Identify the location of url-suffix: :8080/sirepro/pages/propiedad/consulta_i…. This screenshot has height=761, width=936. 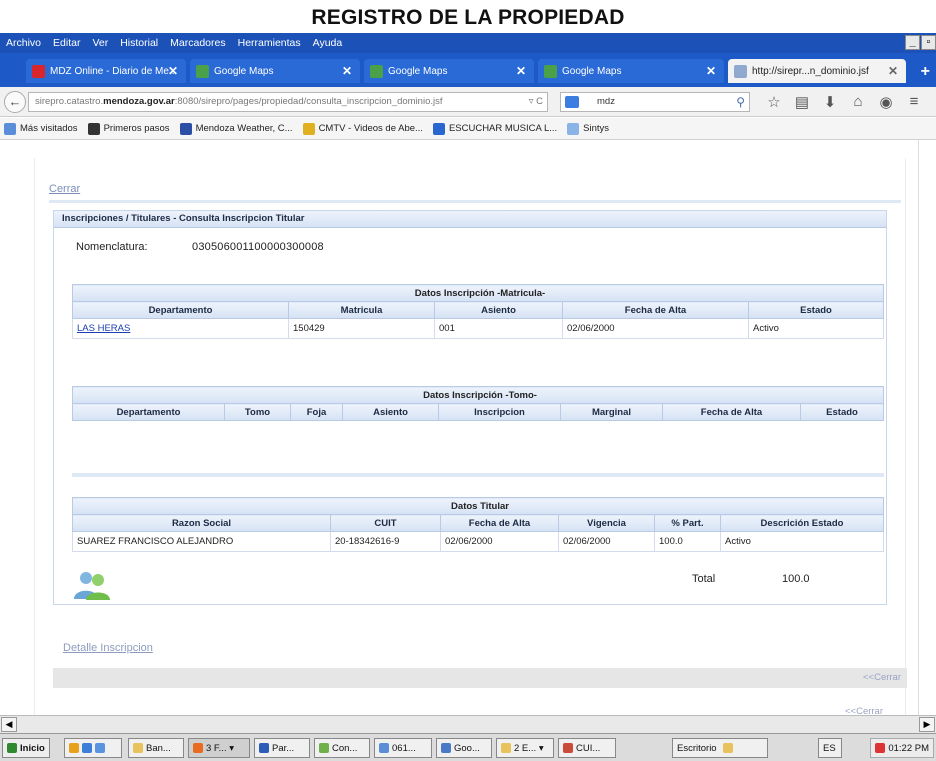
(308, 101).